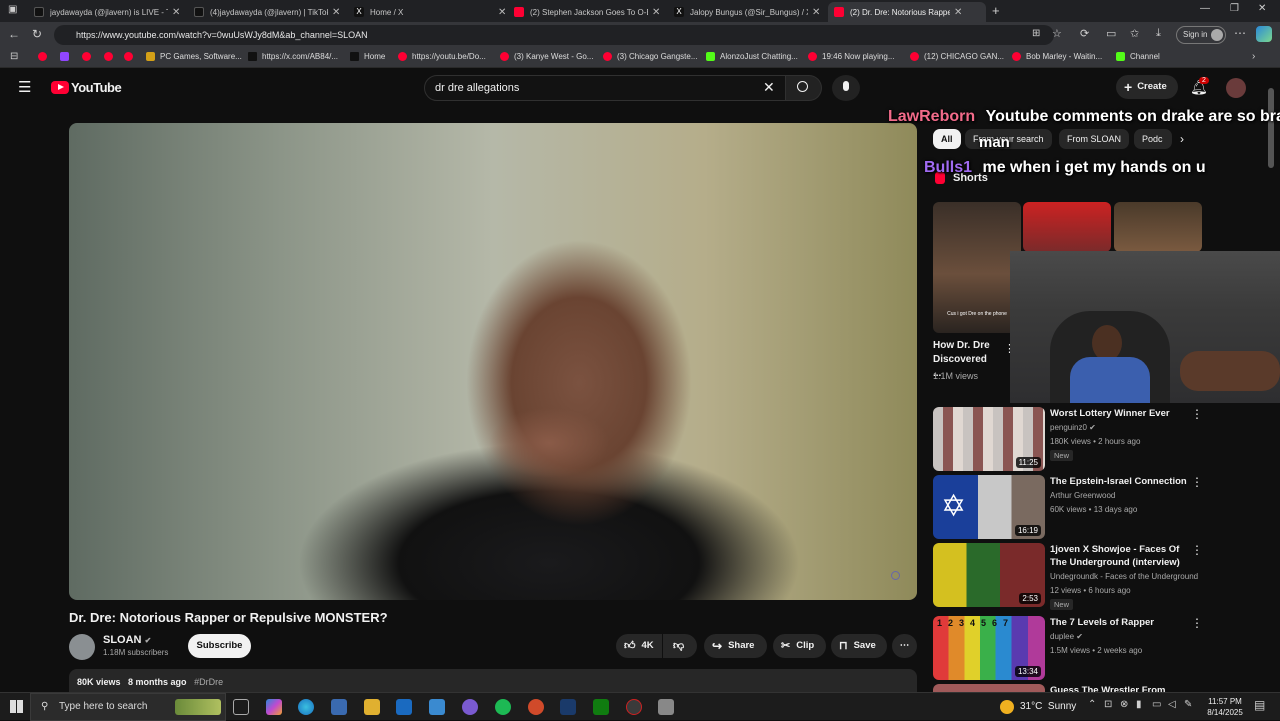  Describe the element at coordinates (1172, 704) in the screenshot. I see `volume-icon: ◁` at that location.